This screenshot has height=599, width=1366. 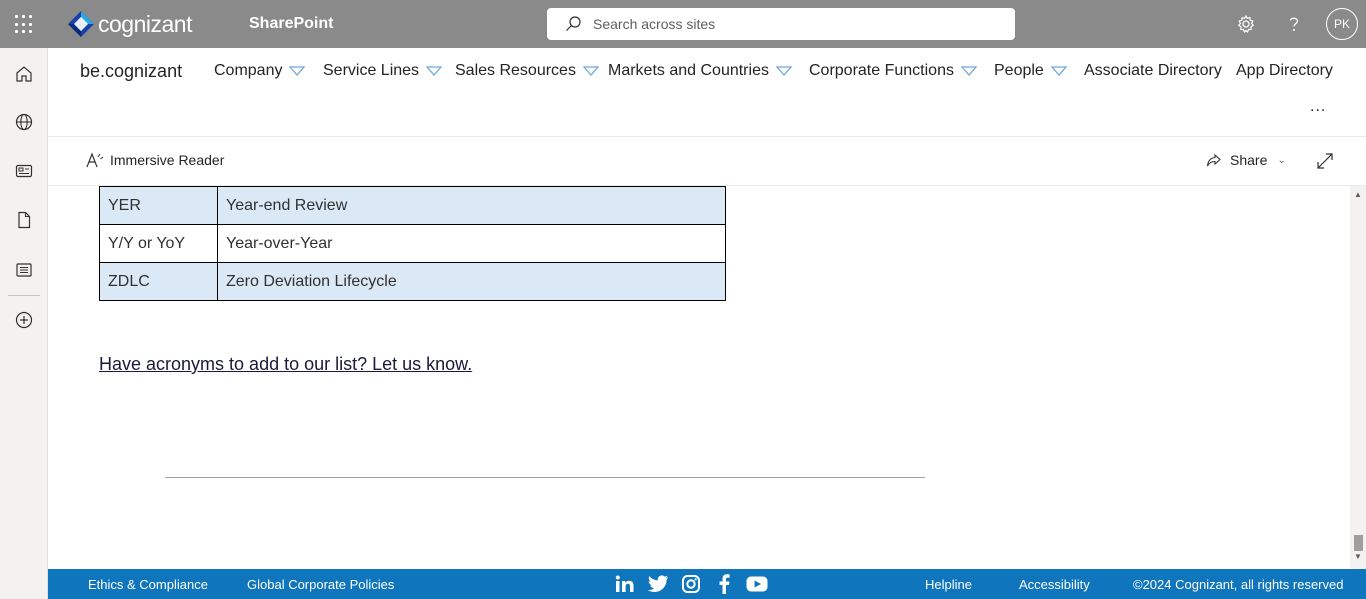 What do you see at coordinates (24, 220) in the screenshot?
I see `files-icon` at bounding box center [24, 220].